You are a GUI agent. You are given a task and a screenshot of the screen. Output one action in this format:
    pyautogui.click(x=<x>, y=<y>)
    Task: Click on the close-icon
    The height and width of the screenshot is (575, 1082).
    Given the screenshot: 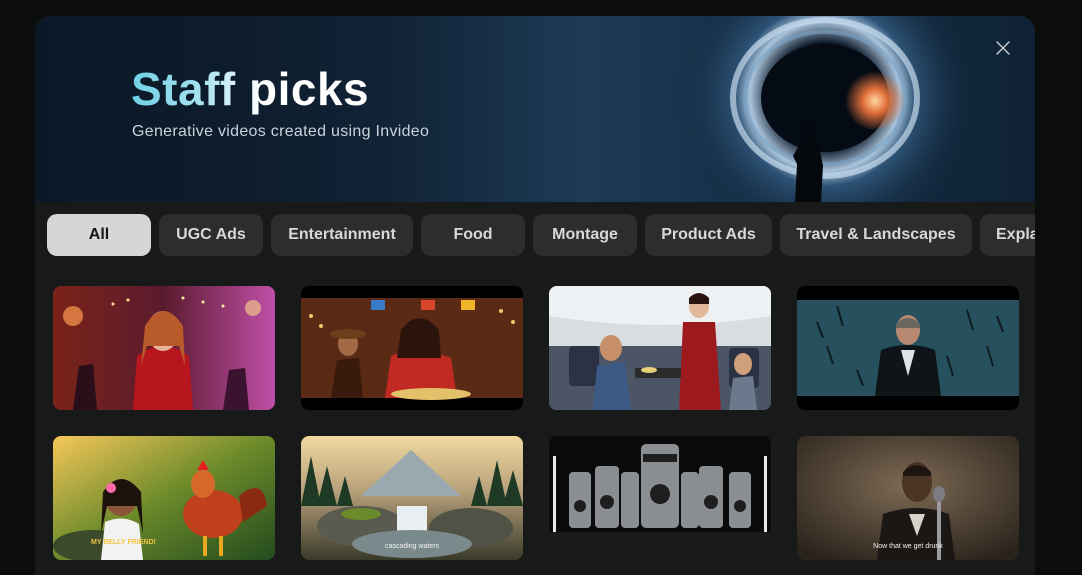 What is the action you would take?
    pyautogui.click(x=1003, y=48)
    